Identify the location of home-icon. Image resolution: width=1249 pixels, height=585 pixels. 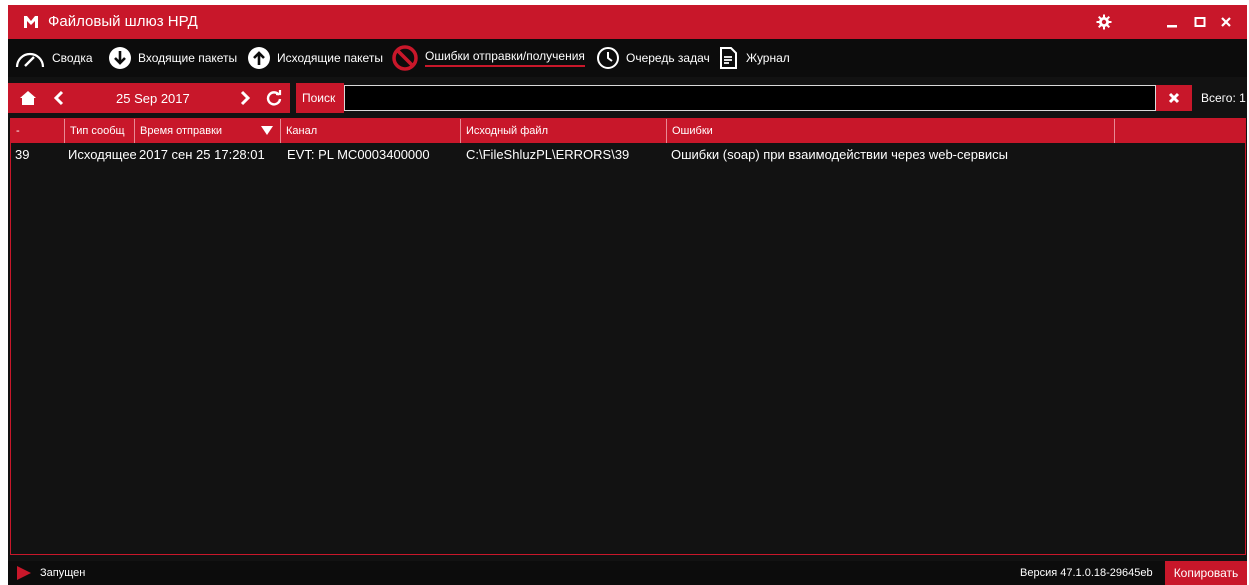
(28, 98).